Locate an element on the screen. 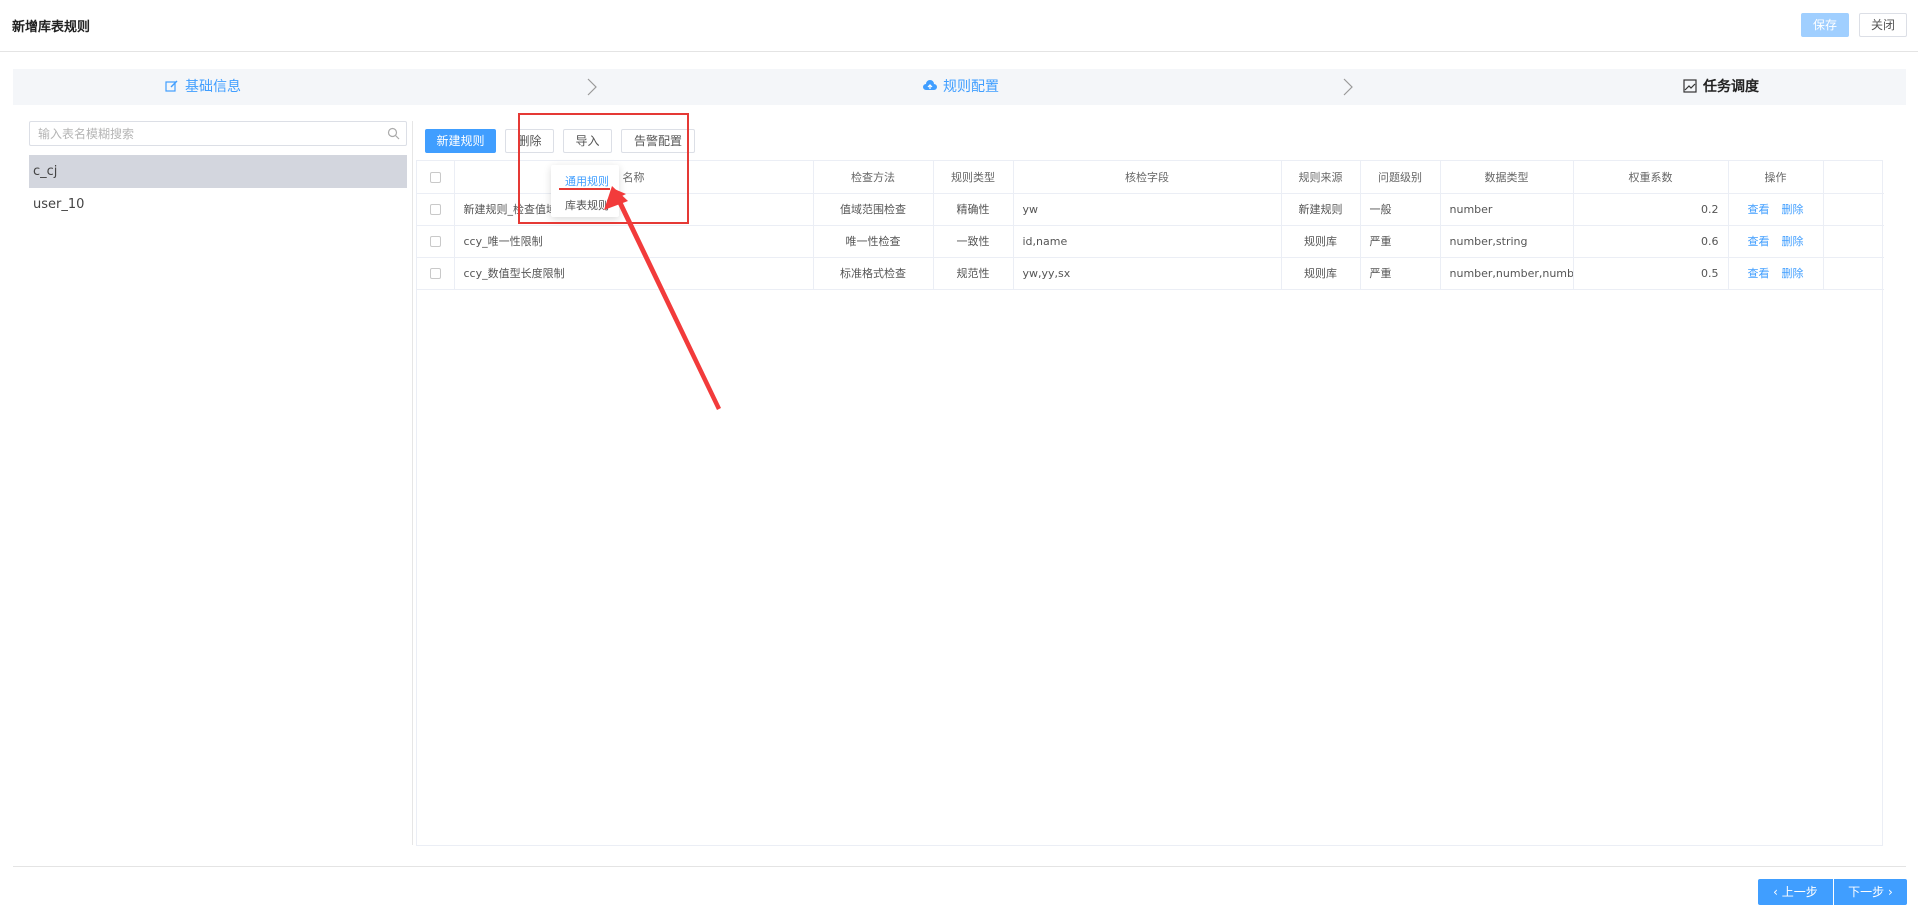  step-label: 任务调度 is located at coordinates (1731, 87).